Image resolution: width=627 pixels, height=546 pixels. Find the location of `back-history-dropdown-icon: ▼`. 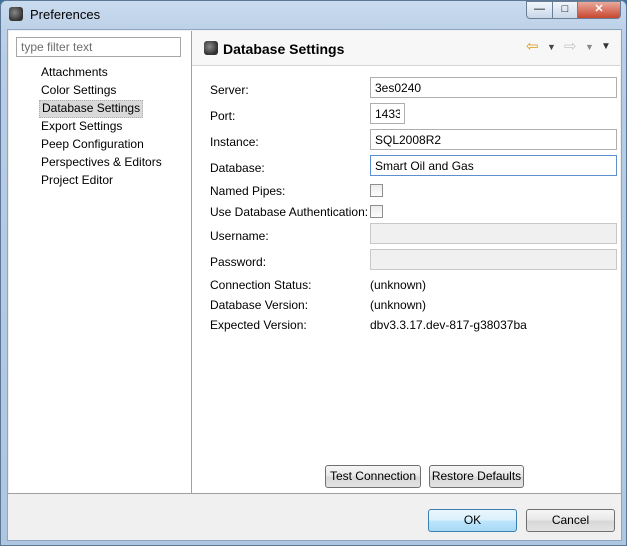

back-history-dropdown-icon: ▼ is located at coordinates (551, 47).